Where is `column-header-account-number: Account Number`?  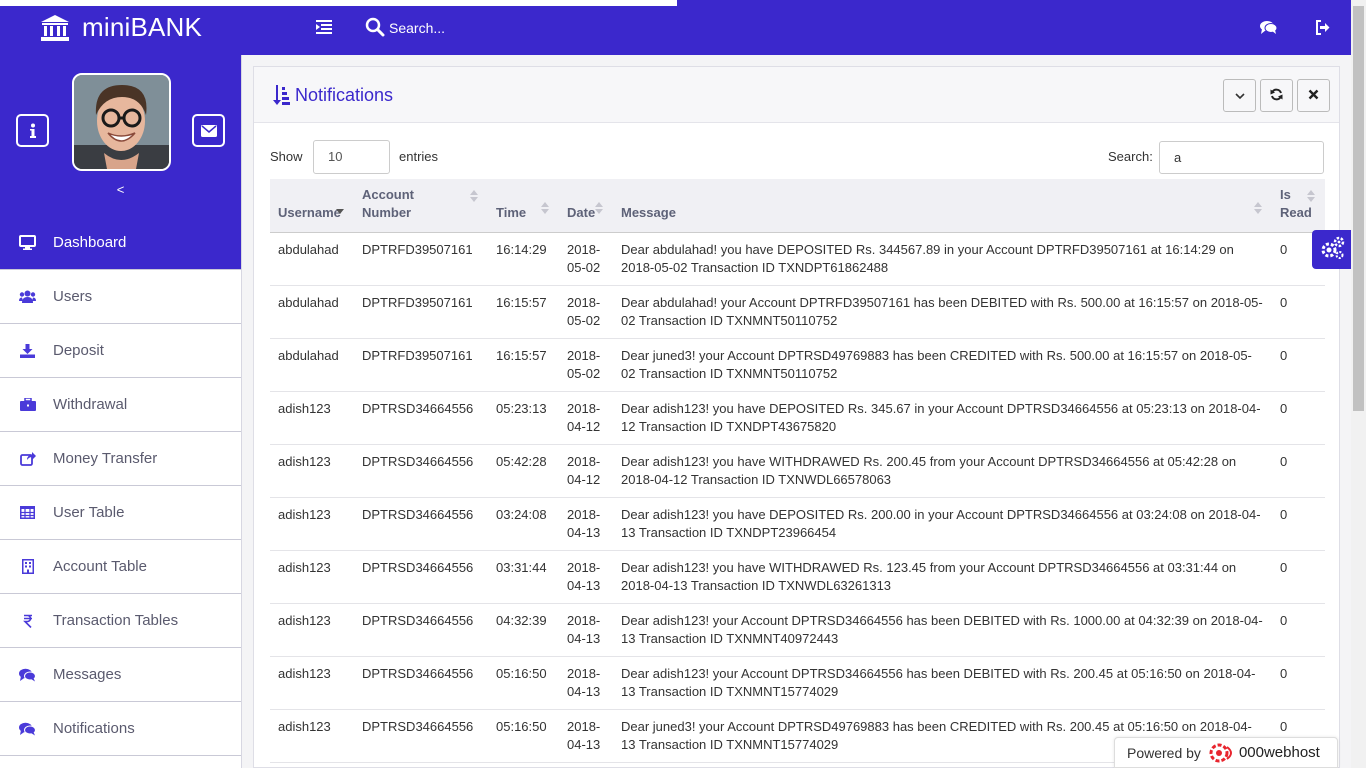 column-header-account-number: Account Number is located at coordinates (421, 206).